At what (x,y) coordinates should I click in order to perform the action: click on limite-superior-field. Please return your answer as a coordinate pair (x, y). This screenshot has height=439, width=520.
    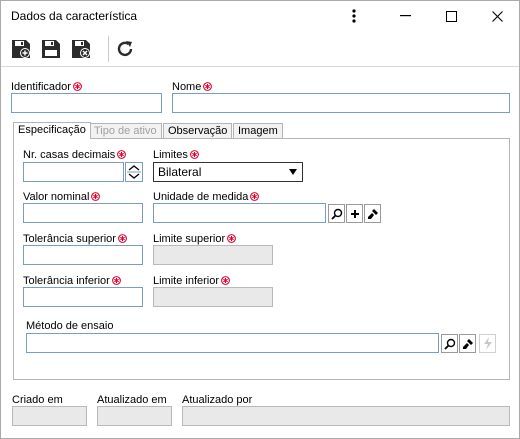
    Looking at the image, I should click on (213, 255).